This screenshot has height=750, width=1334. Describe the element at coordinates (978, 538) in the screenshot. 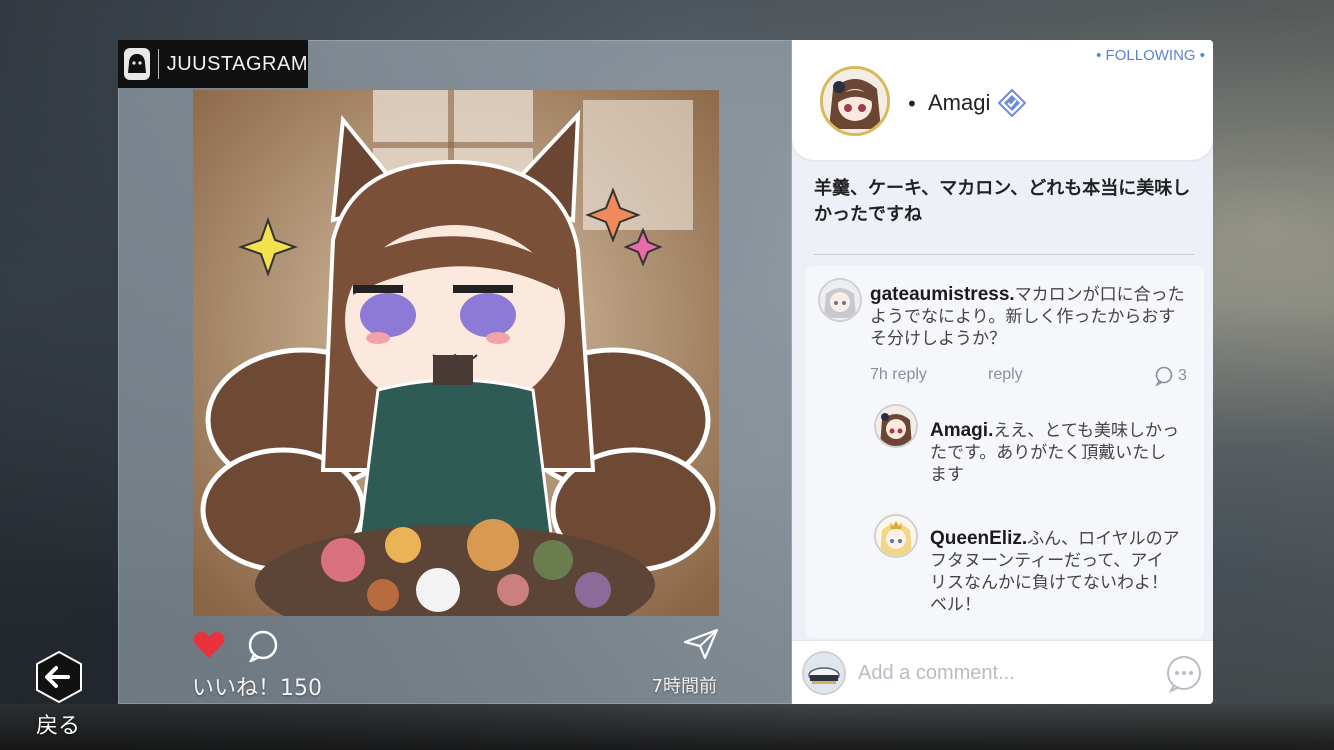

I see `comment-username: QueenEliz.` at that location.